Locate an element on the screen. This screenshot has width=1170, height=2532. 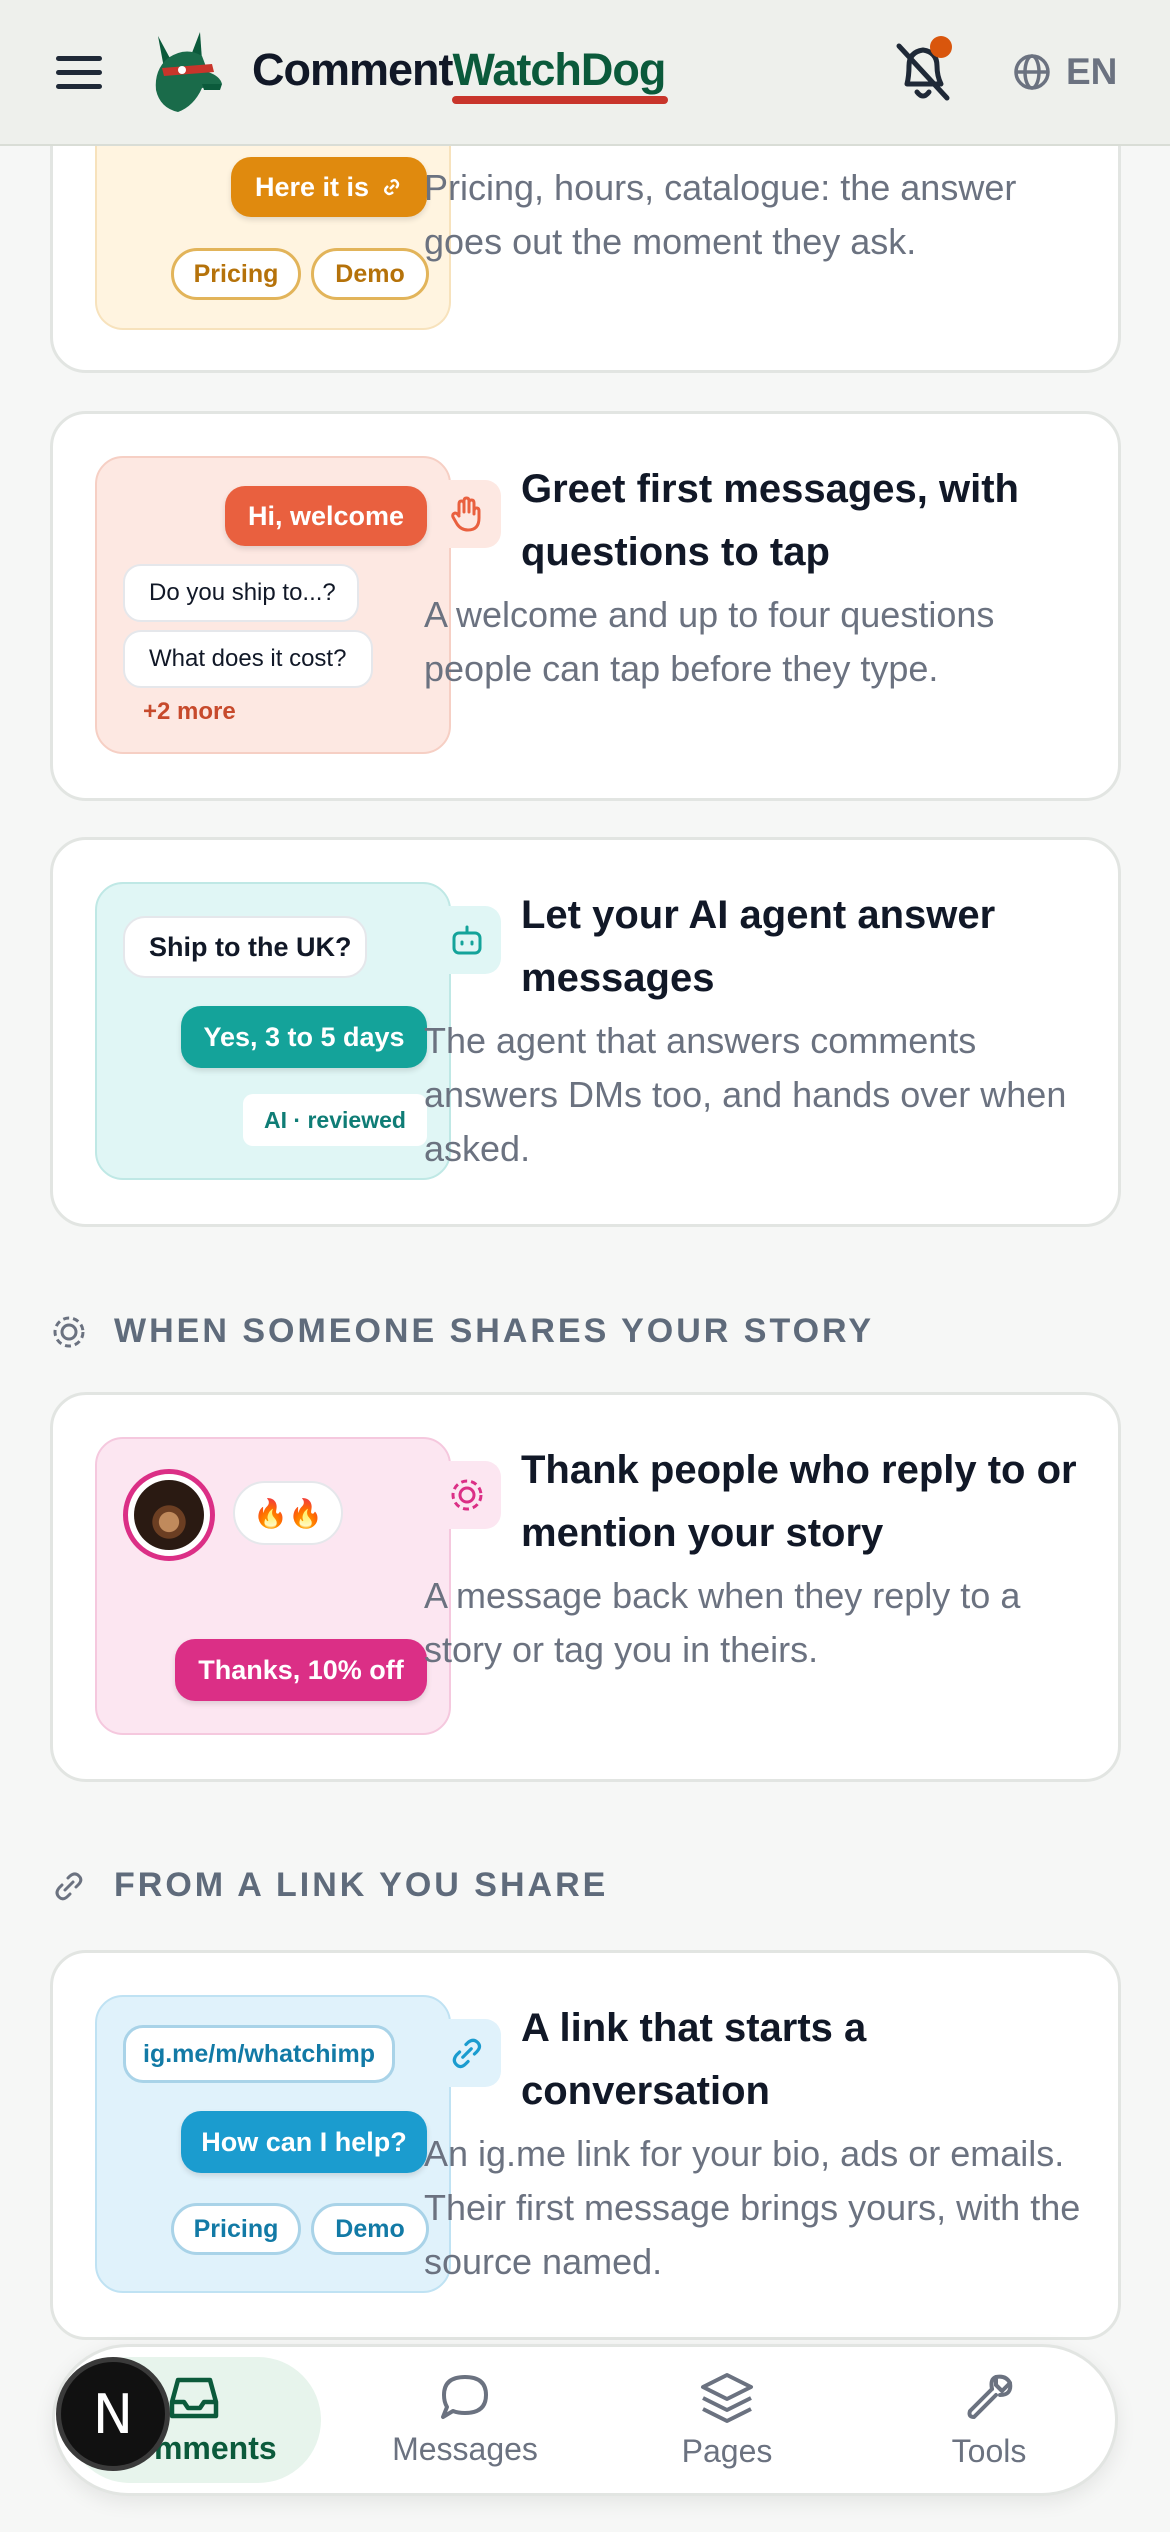
badge-letter: N is located at coordinates (113, 2414).